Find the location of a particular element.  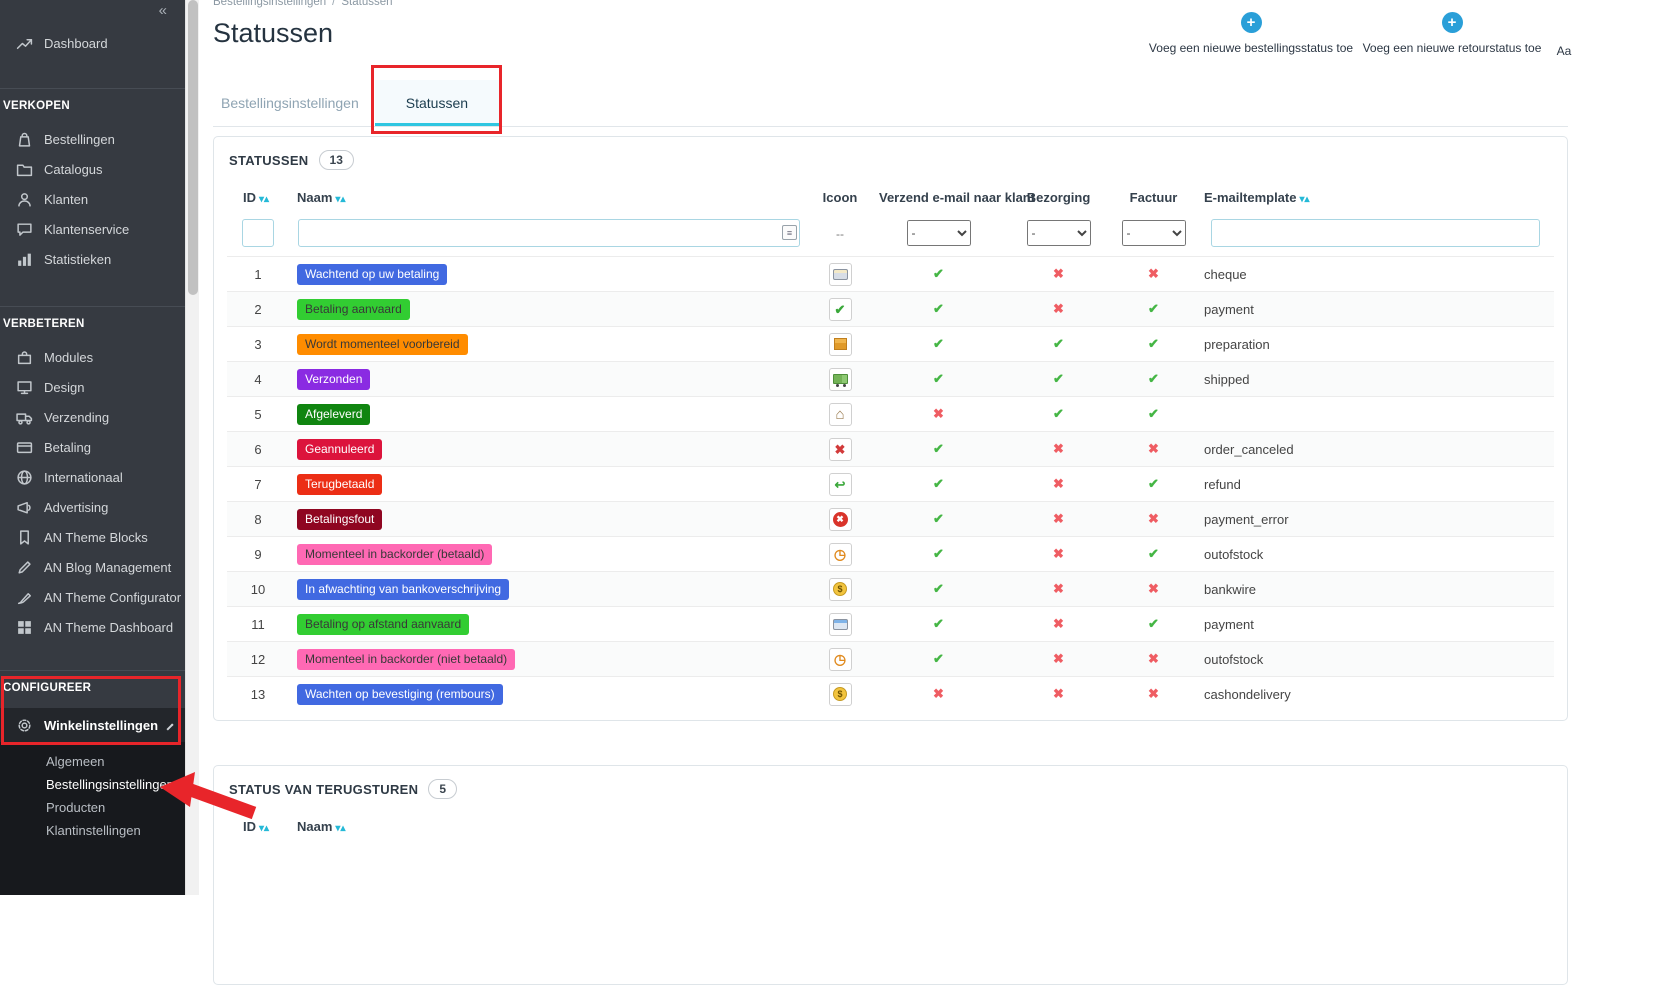

status-id: 10 is located at coordinates (258, 589).